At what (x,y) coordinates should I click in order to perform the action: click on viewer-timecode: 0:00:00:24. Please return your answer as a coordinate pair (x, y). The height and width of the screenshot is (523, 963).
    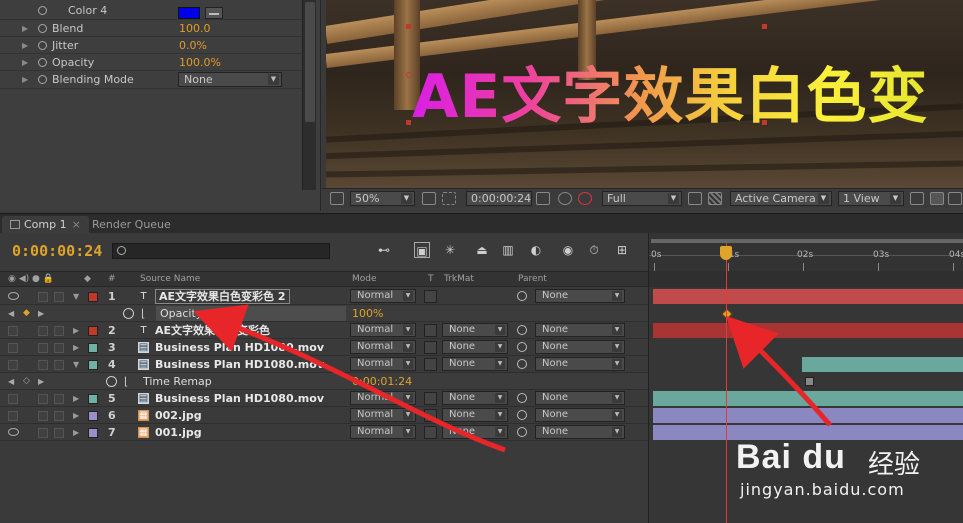
    Looking at the image, I should click on (499, 198).